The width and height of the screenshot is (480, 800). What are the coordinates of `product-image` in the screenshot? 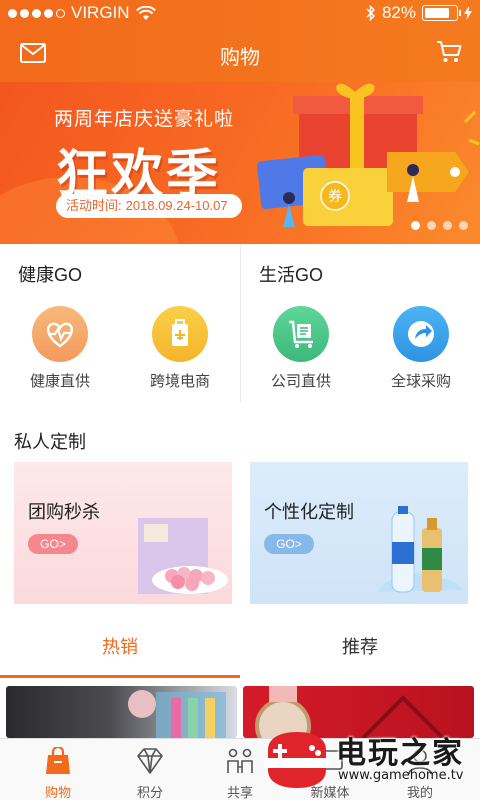 It's located at (177, 714).